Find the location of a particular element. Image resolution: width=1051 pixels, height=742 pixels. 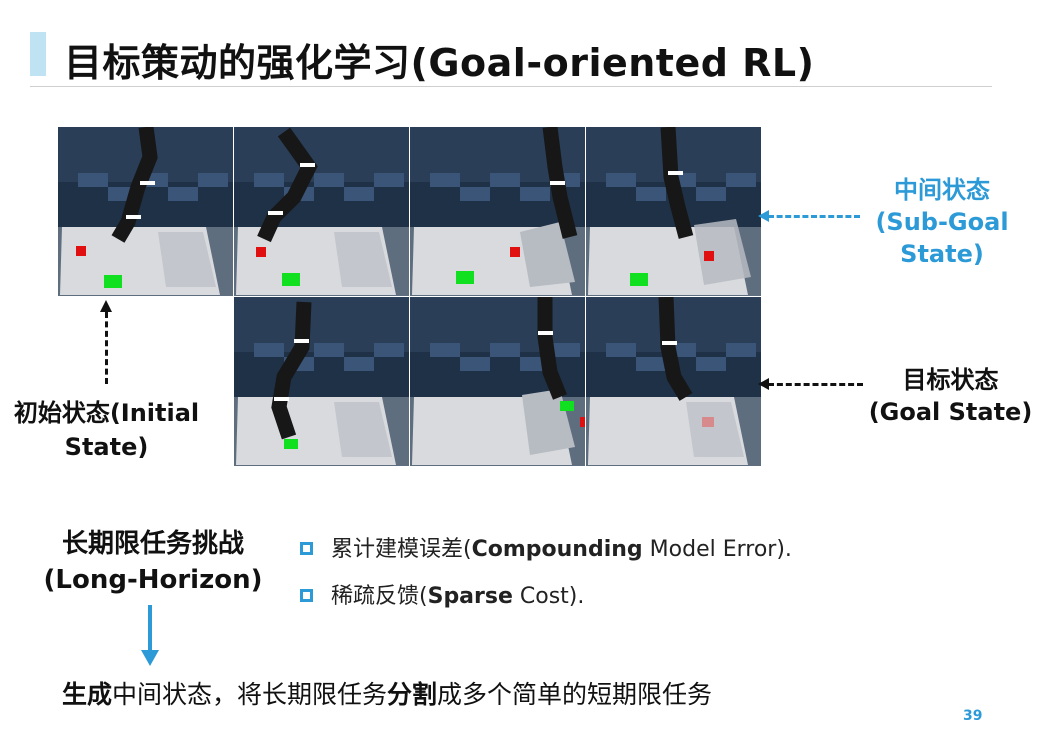

down-arrow-shaft is located at coordinates (150, 629).